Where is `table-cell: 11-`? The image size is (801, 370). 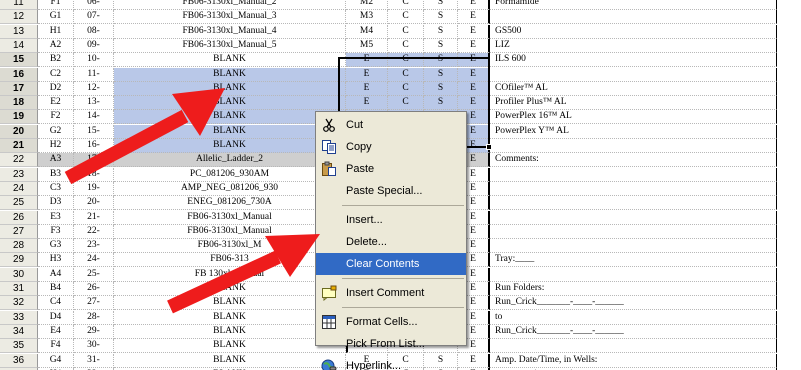 table-cell: 11- is located at coordinates (94, 74).